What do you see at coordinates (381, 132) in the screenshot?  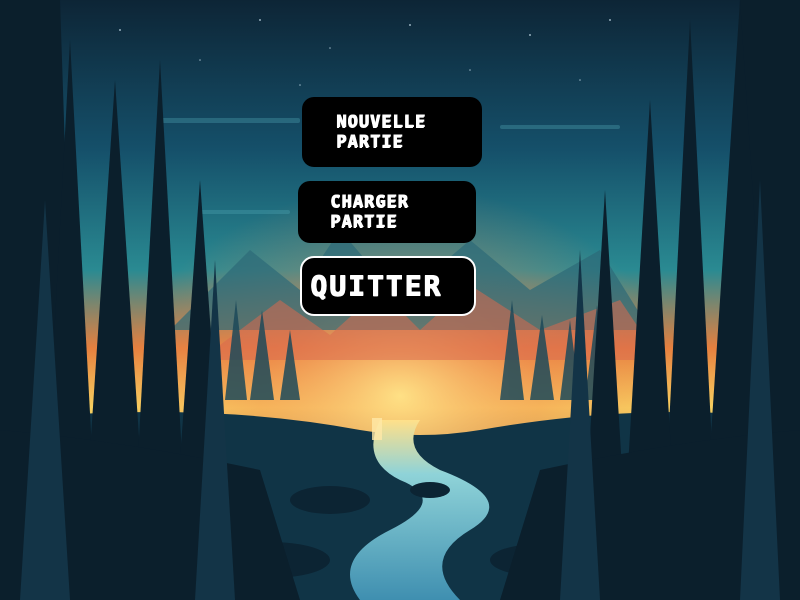 I see `new-game-label: NOUVELLE PARTIE` at bounding box center [381, 132].